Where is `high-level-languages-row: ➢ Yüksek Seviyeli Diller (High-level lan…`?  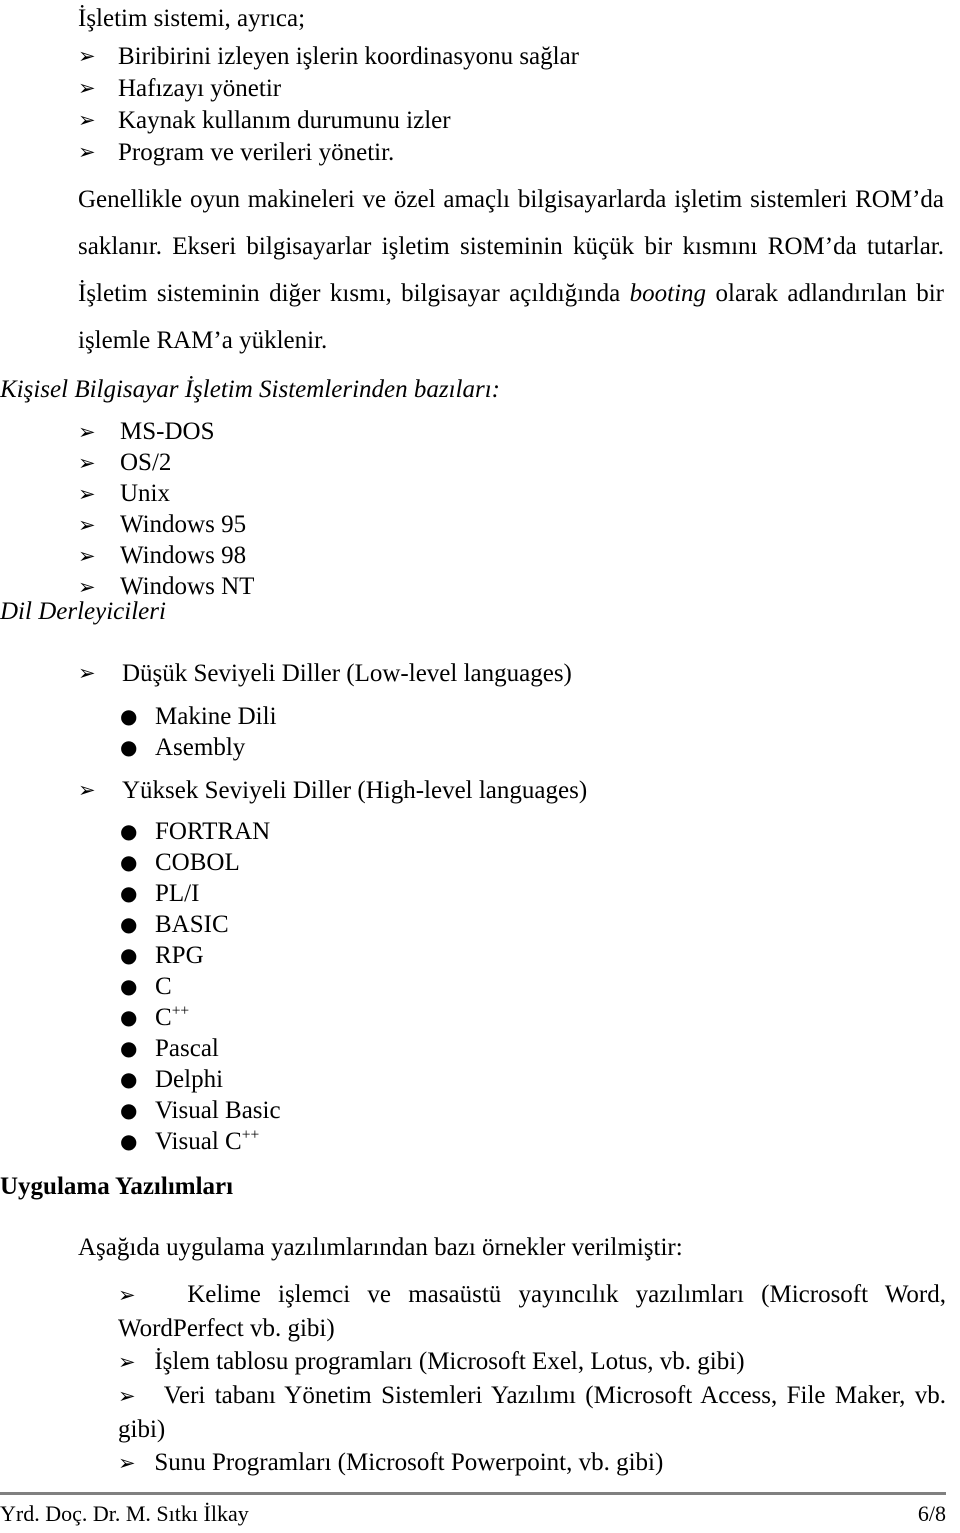 high-level-languages-row: ➢ Yüksek Seviyeli Diller (High-level lan… is located at coordinates (428, 790).